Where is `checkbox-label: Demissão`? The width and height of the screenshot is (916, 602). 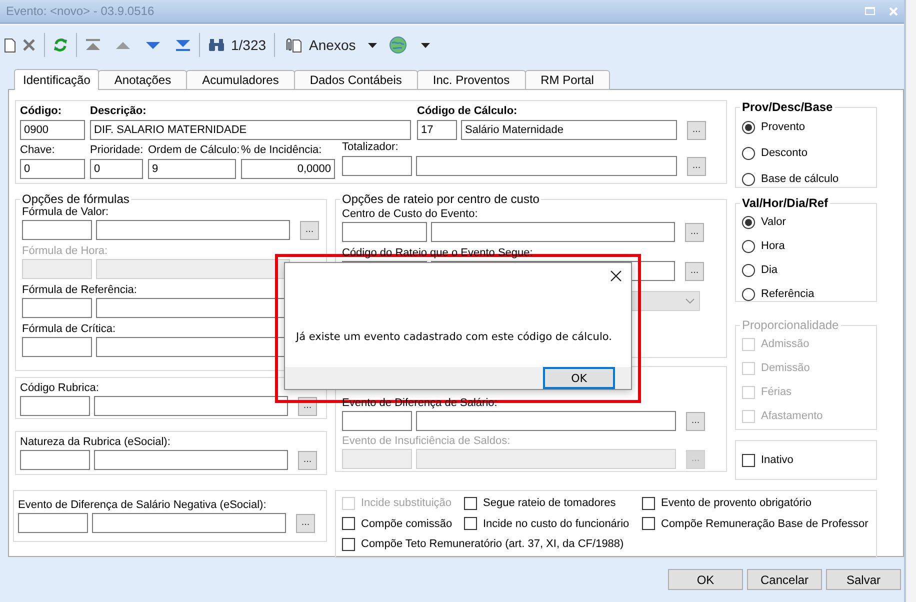
checkbox-label: Demissão is located at coordinates (785, 368).